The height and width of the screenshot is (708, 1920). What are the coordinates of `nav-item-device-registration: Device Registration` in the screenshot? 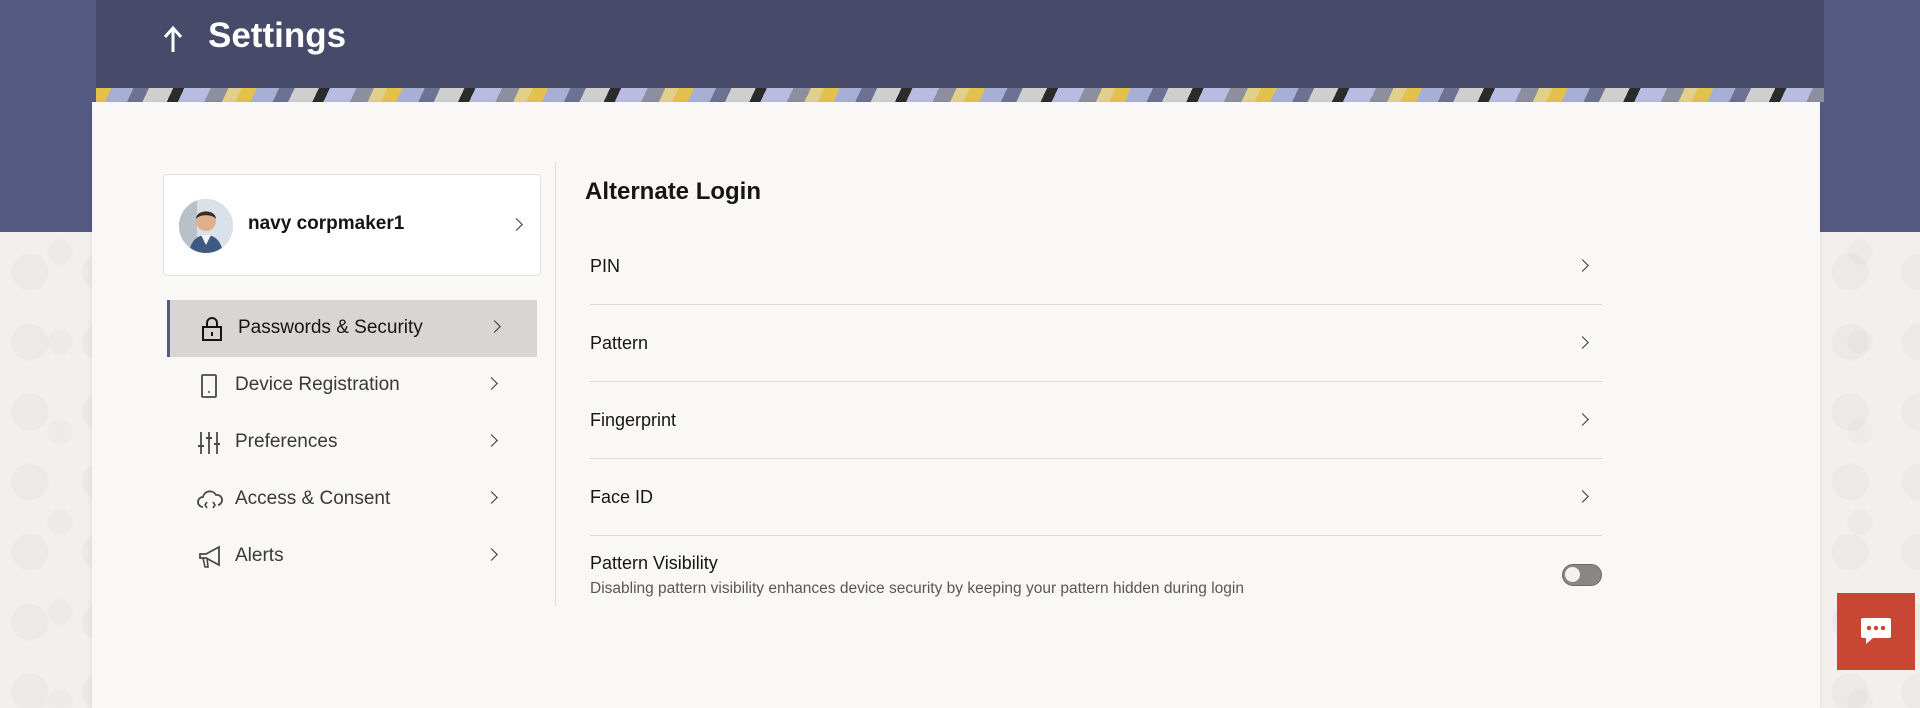 It's located at (352, 385).